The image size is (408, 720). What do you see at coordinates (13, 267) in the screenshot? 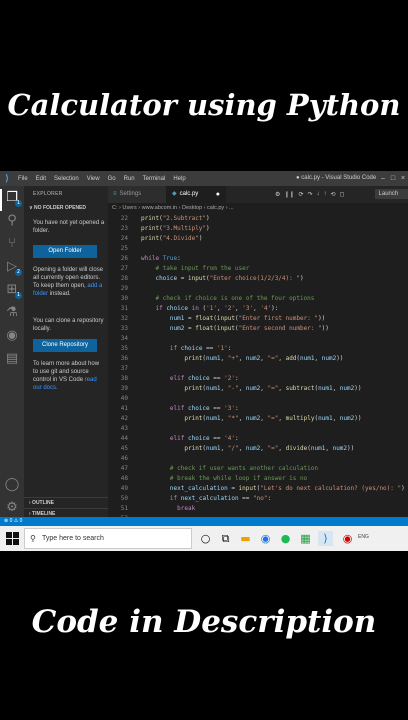
I see `run-debug-icon: ▷ 2` at bounding box center [13, 267].